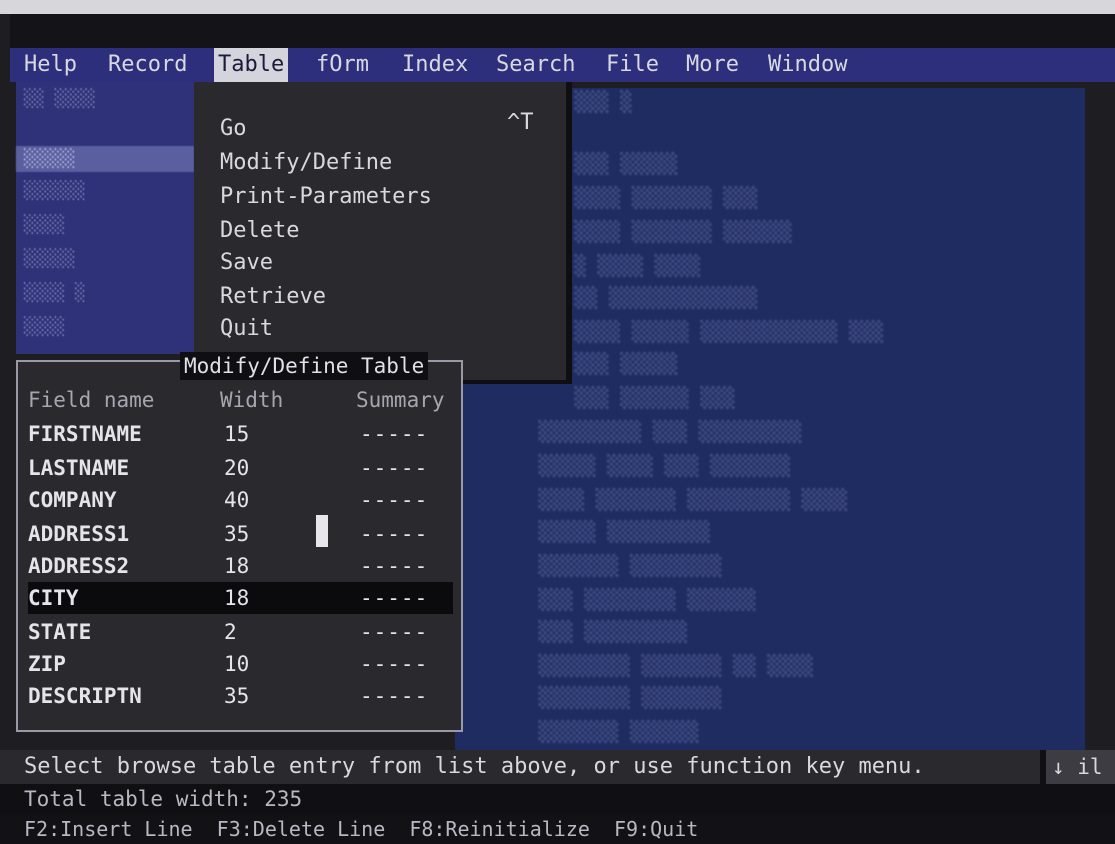 The image size is (1115, 844). I want to click on menu-file: File, so click(632, 65).